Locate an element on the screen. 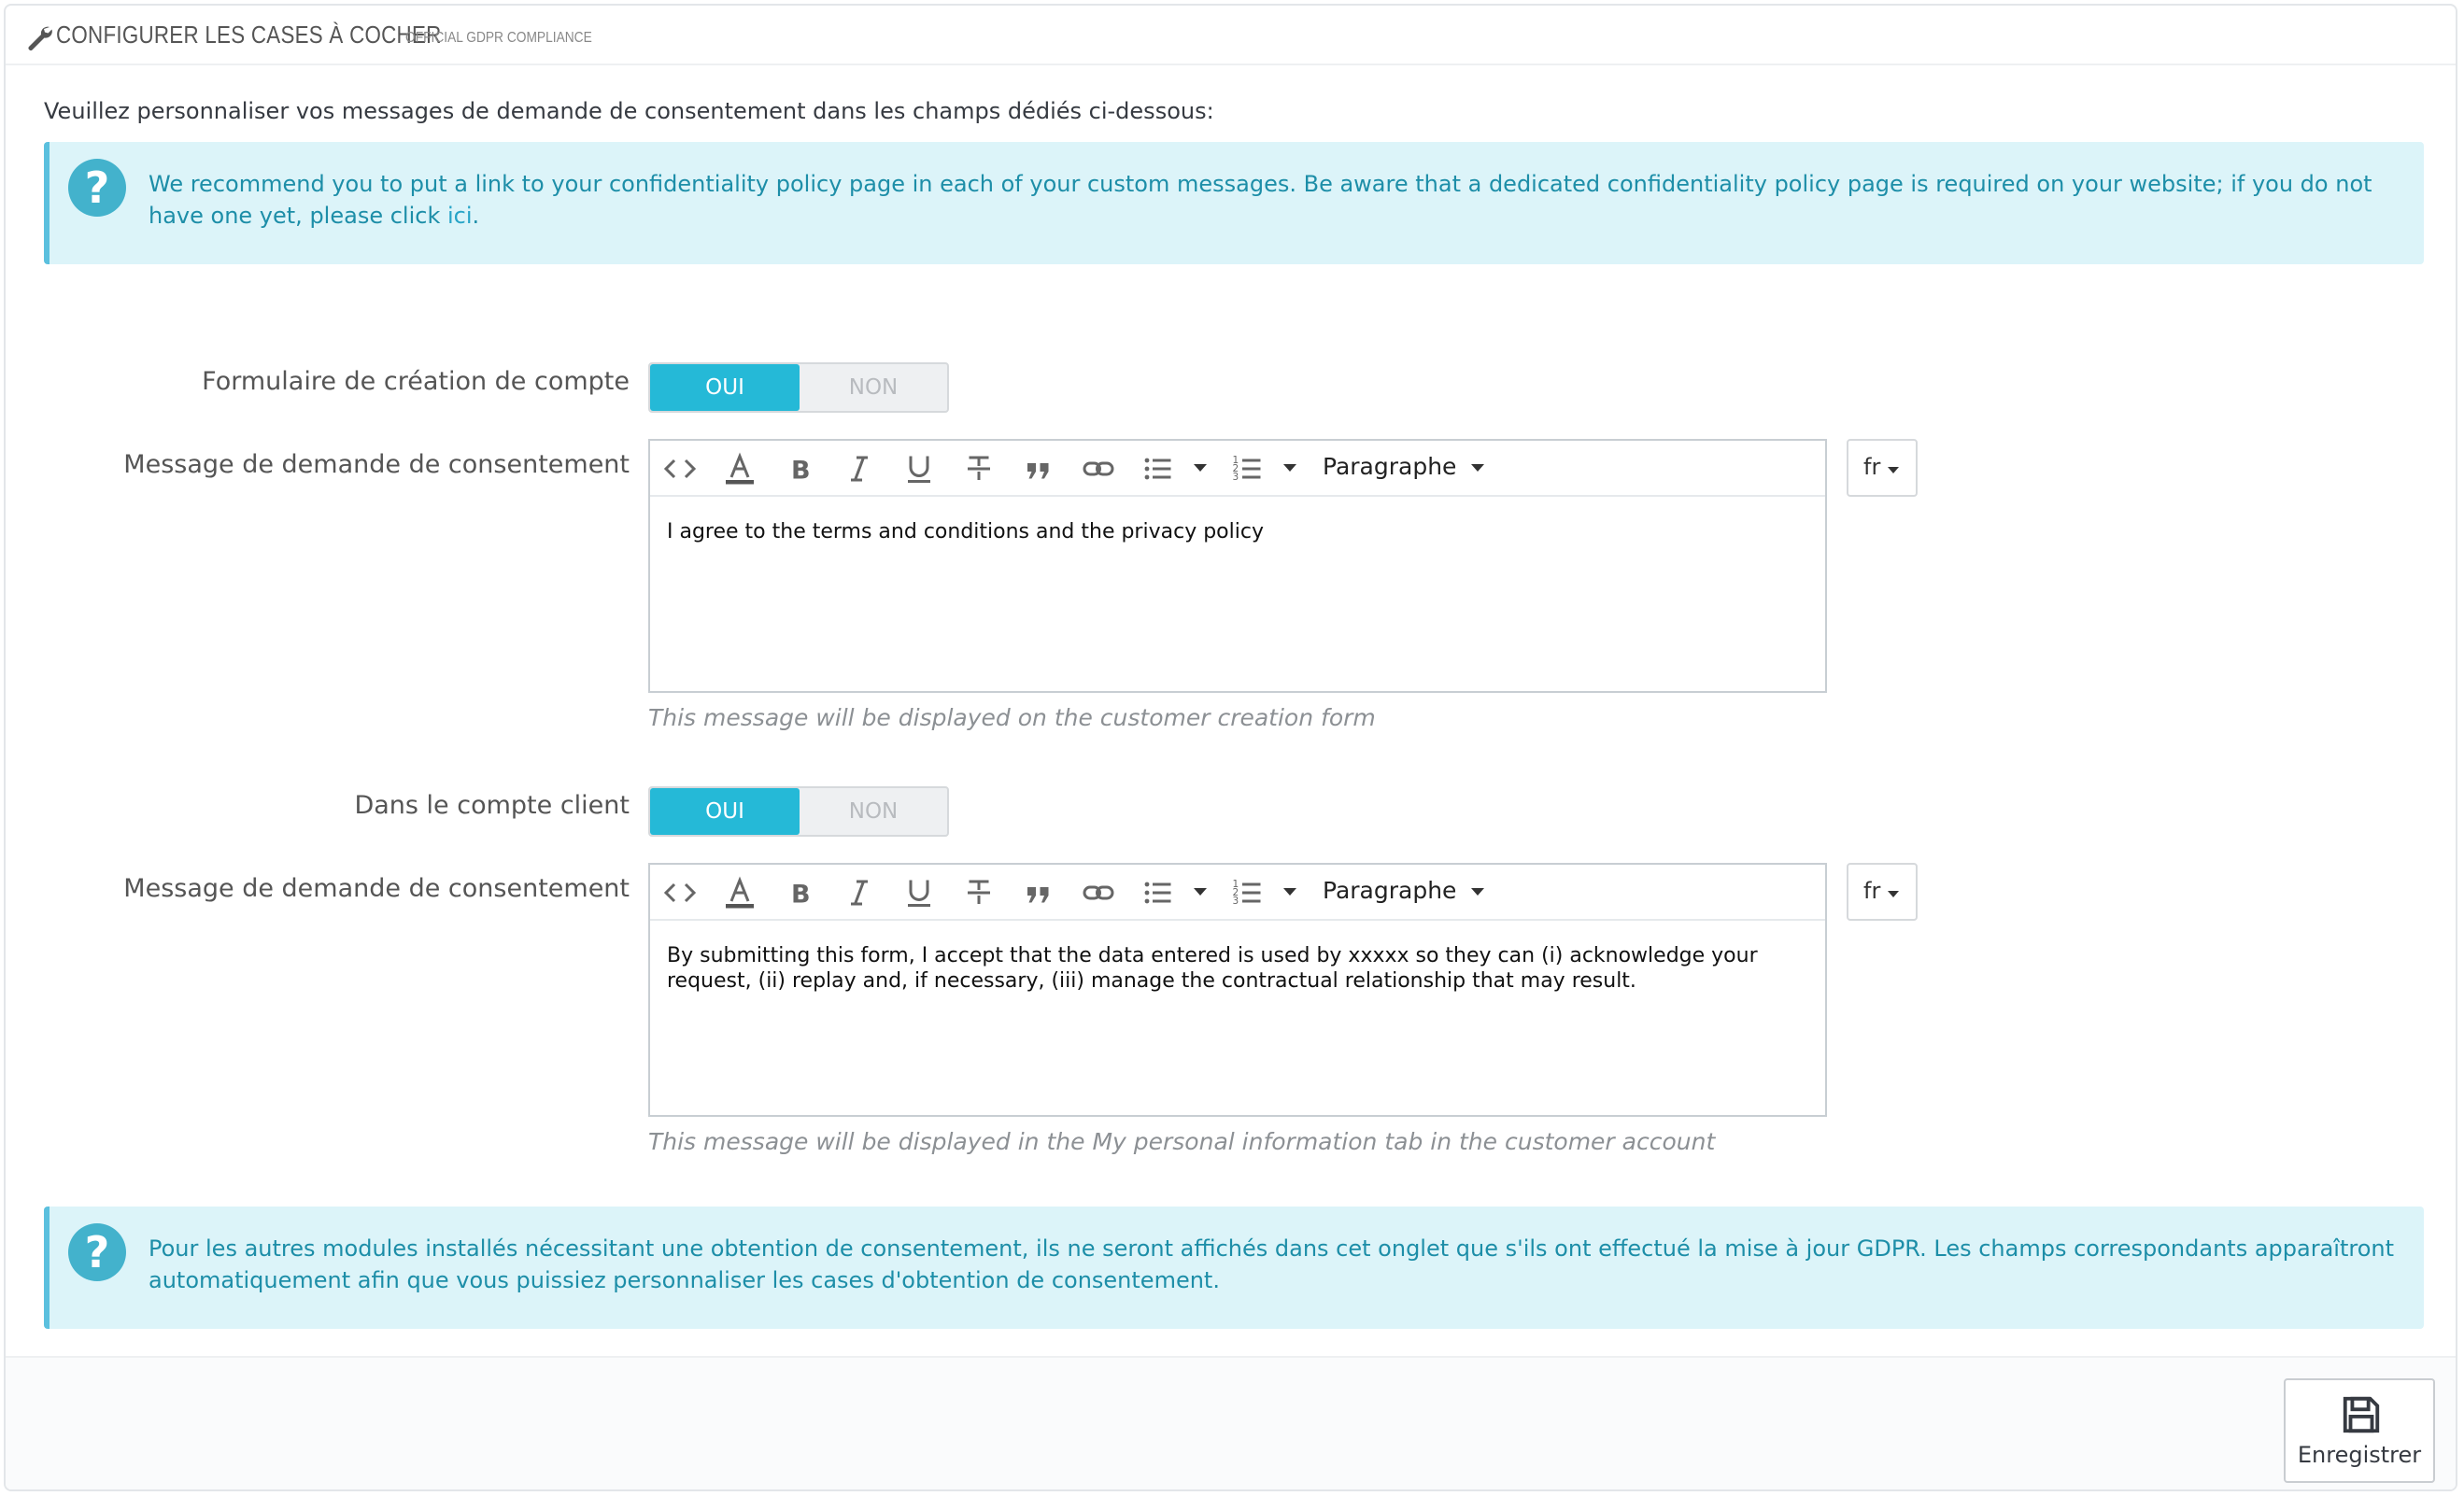  floppy-disk-icon is located at coordinates (2361, 1414).